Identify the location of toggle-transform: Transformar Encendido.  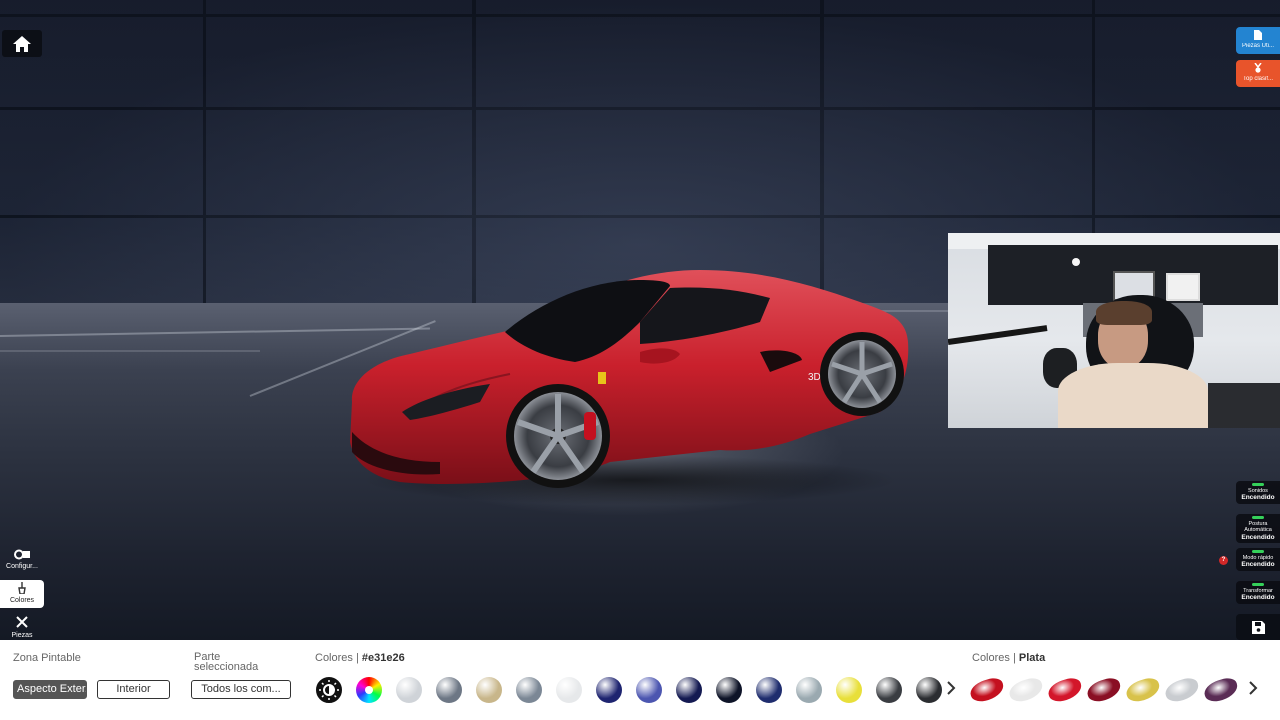
(1258, 592).